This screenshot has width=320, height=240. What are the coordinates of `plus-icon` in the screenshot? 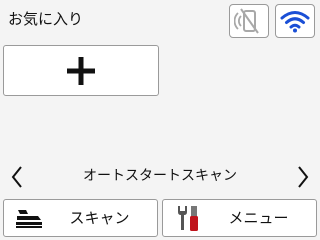 It's located at (81, 70).